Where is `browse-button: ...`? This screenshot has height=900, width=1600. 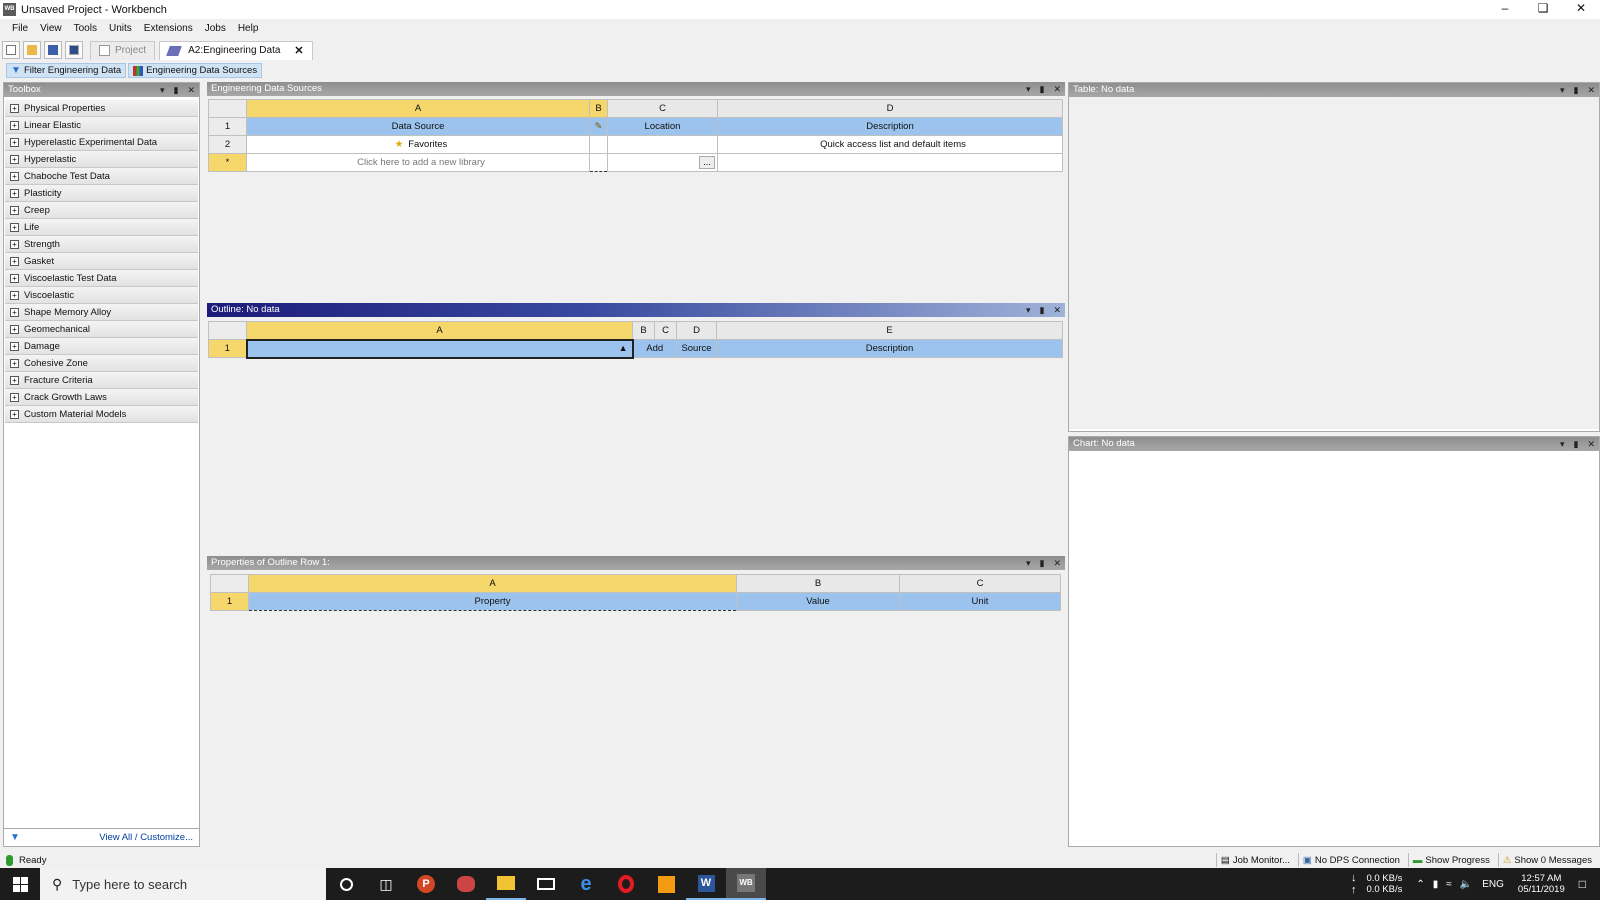 browse-button: ... is located at coordinates (707, 162).